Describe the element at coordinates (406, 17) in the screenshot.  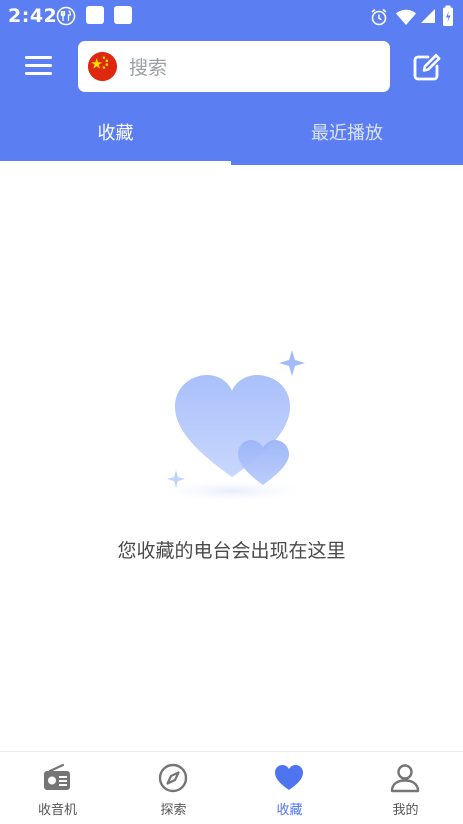
I see `wifi-icon` at that location.